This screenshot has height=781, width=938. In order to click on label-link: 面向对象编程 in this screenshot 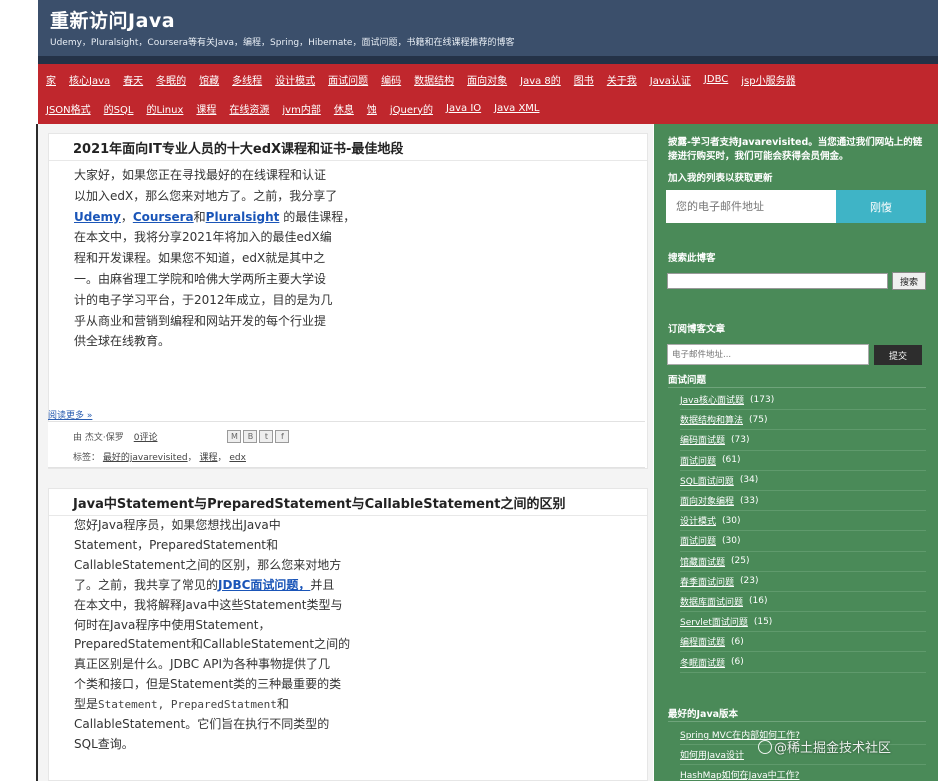, I will do `click(707, 500)`.